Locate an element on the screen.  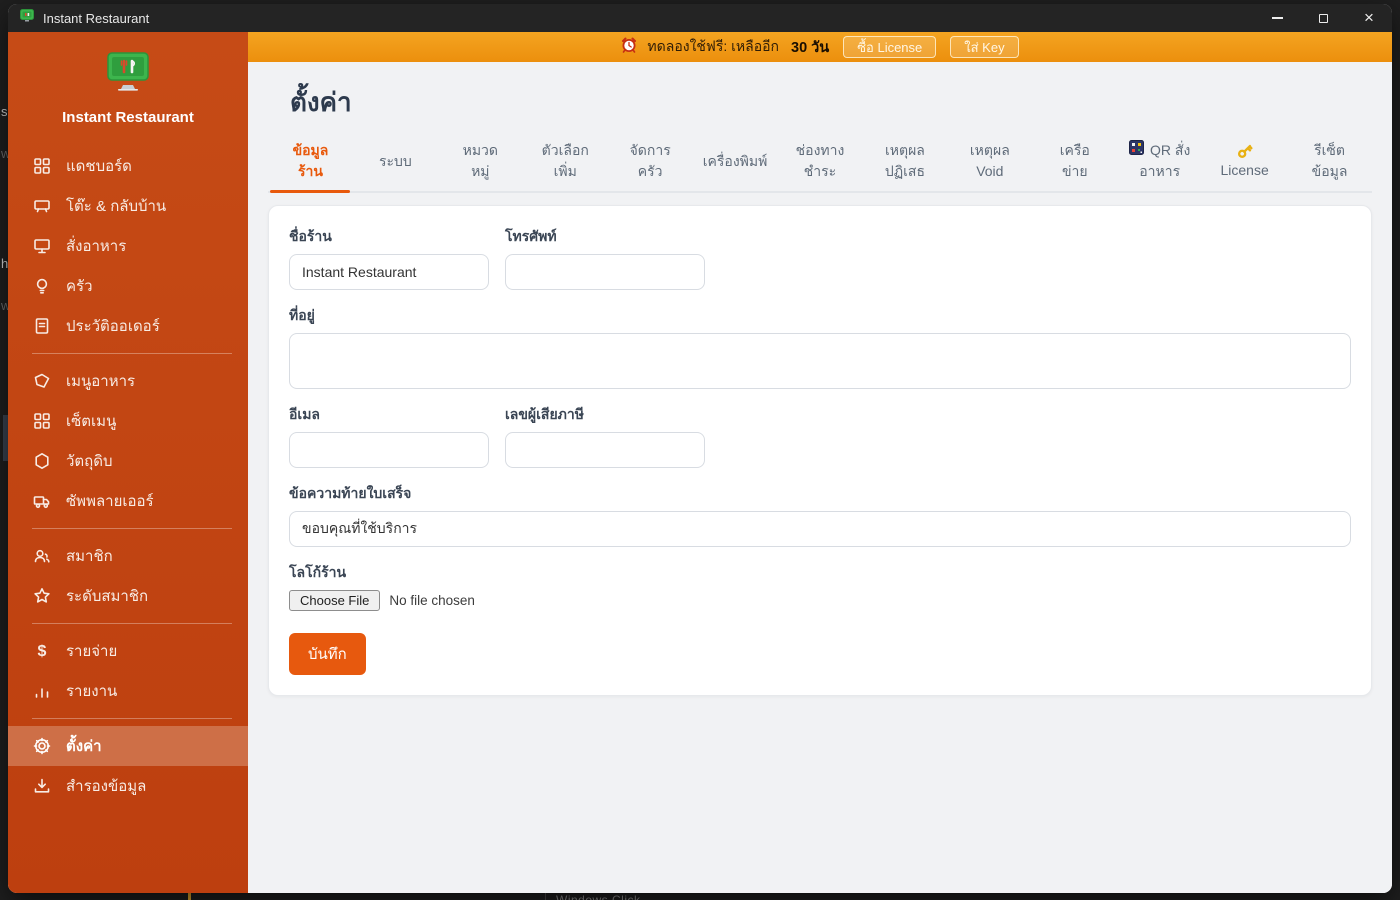
sidebar-item-label: สั่งอาหาร is located at coordinates (96, 246).